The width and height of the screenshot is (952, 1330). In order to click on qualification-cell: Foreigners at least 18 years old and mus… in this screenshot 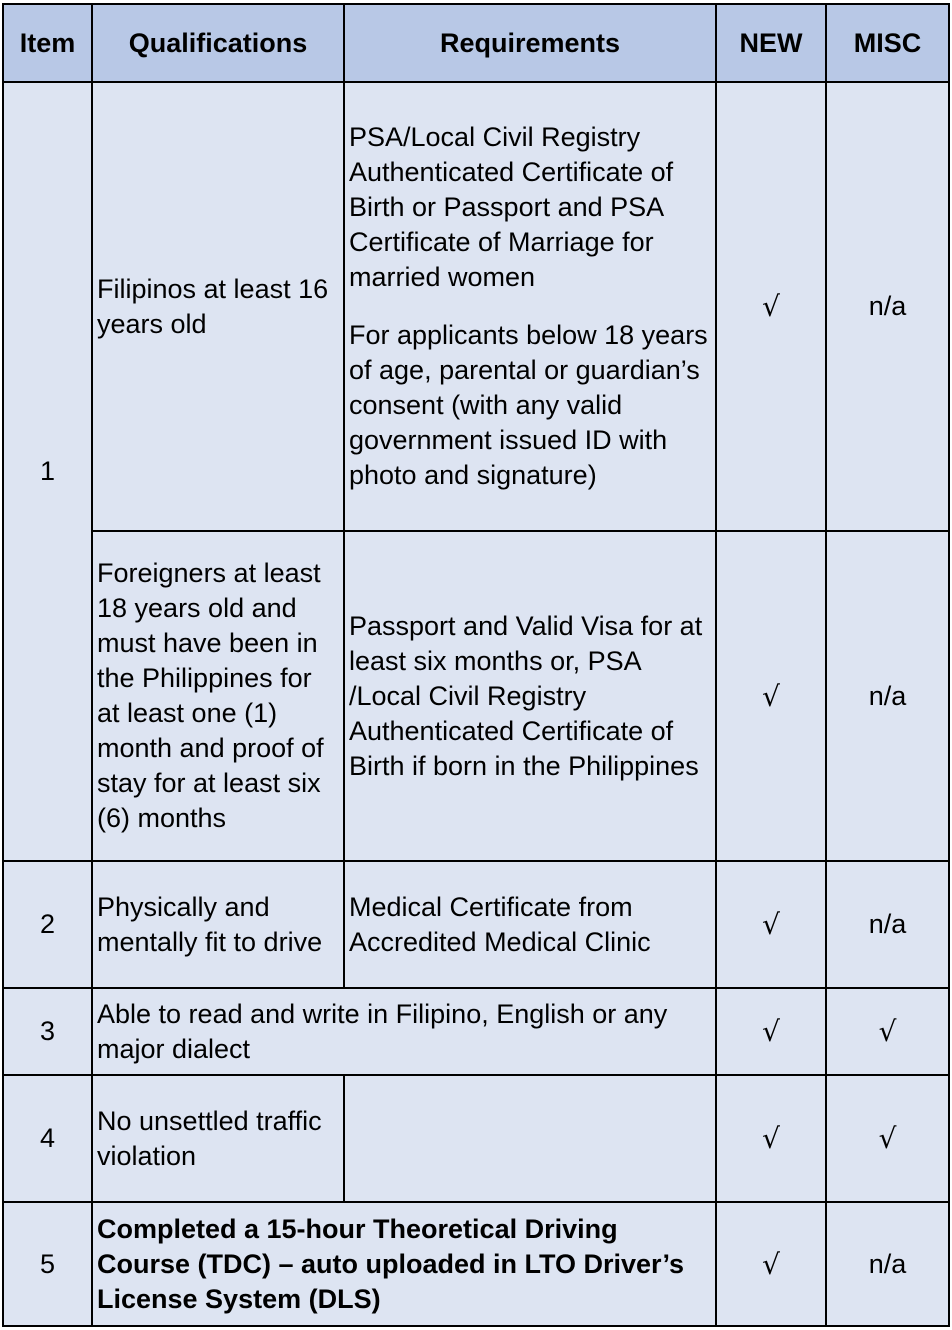, I will do `click(218, 696)`.